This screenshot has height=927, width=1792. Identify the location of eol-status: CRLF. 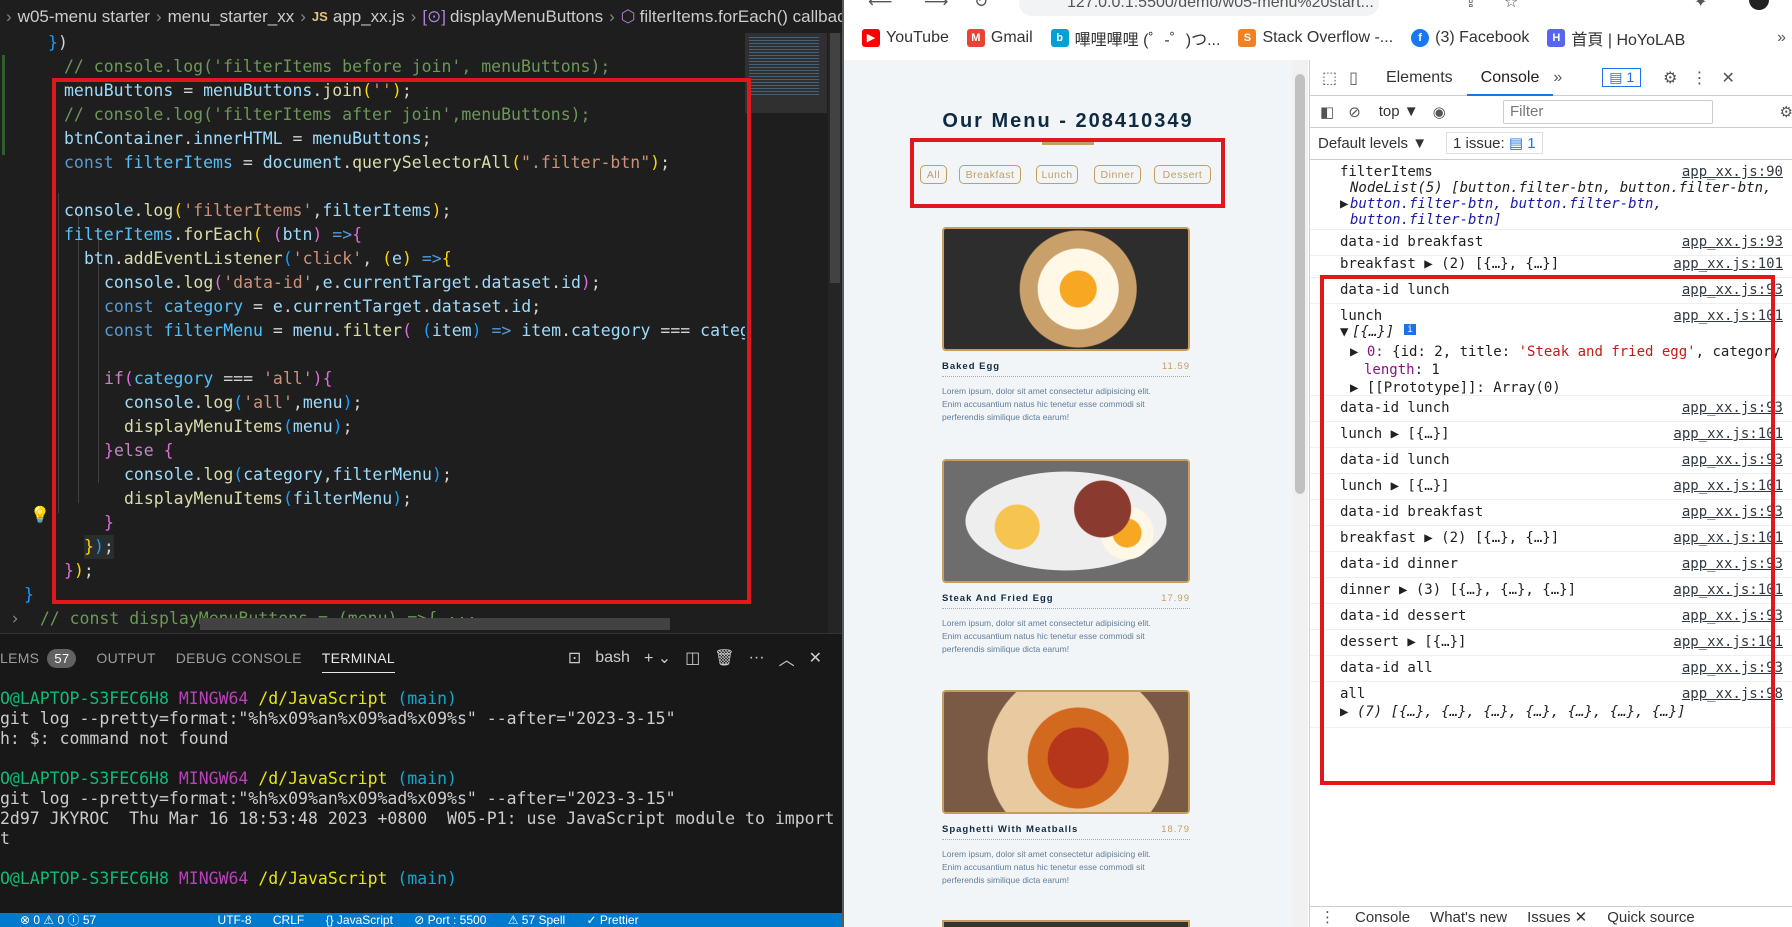
(288, 920).